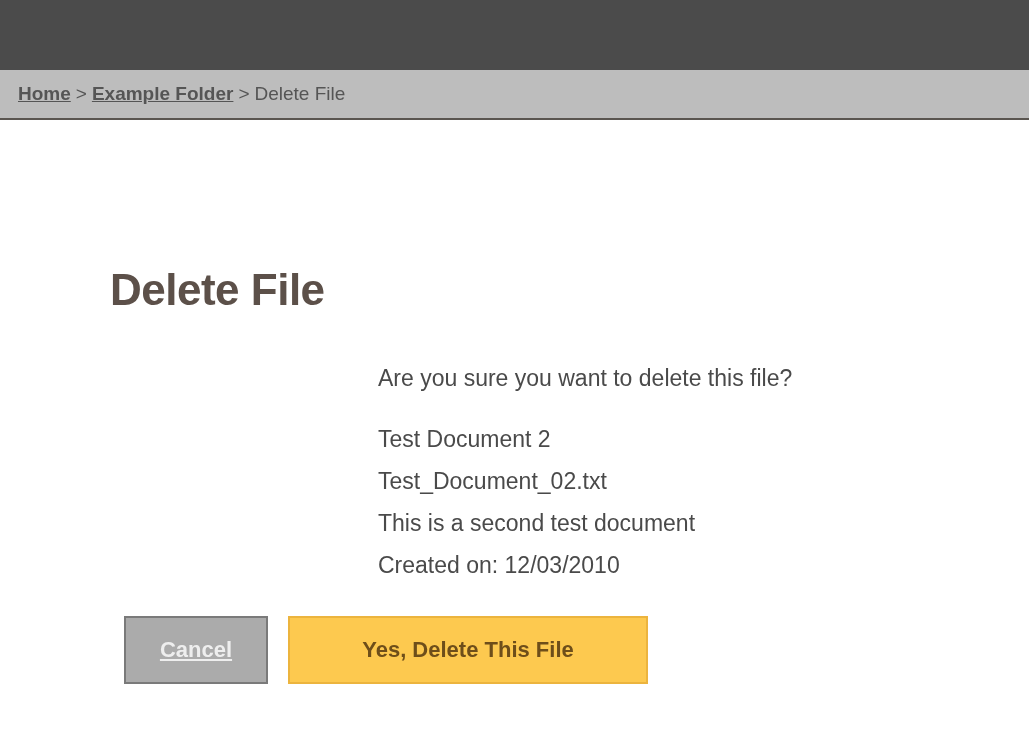 The image size is (1029, 746). I want to click on file-detail: Test Document 2, so click(465, 439).